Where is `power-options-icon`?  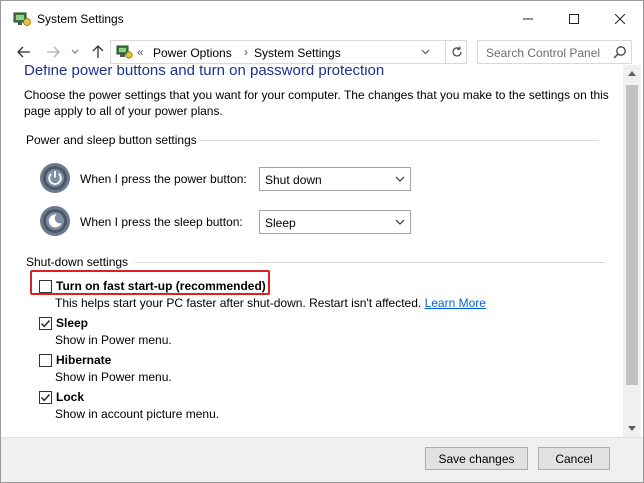 power-options-icon is located at coordinates (22, 19).